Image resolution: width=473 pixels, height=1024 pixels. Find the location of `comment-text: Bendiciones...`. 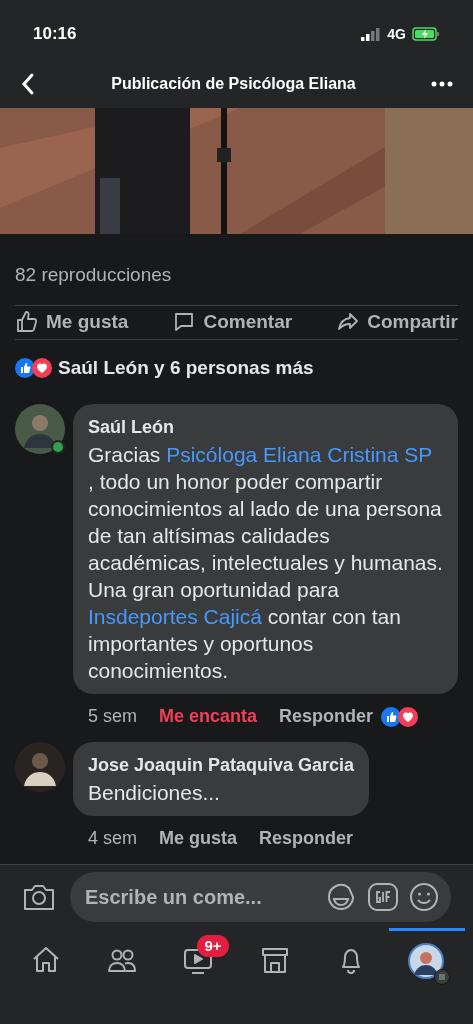

comment-text: Bendiciones... is located at coordinates (154, 793).